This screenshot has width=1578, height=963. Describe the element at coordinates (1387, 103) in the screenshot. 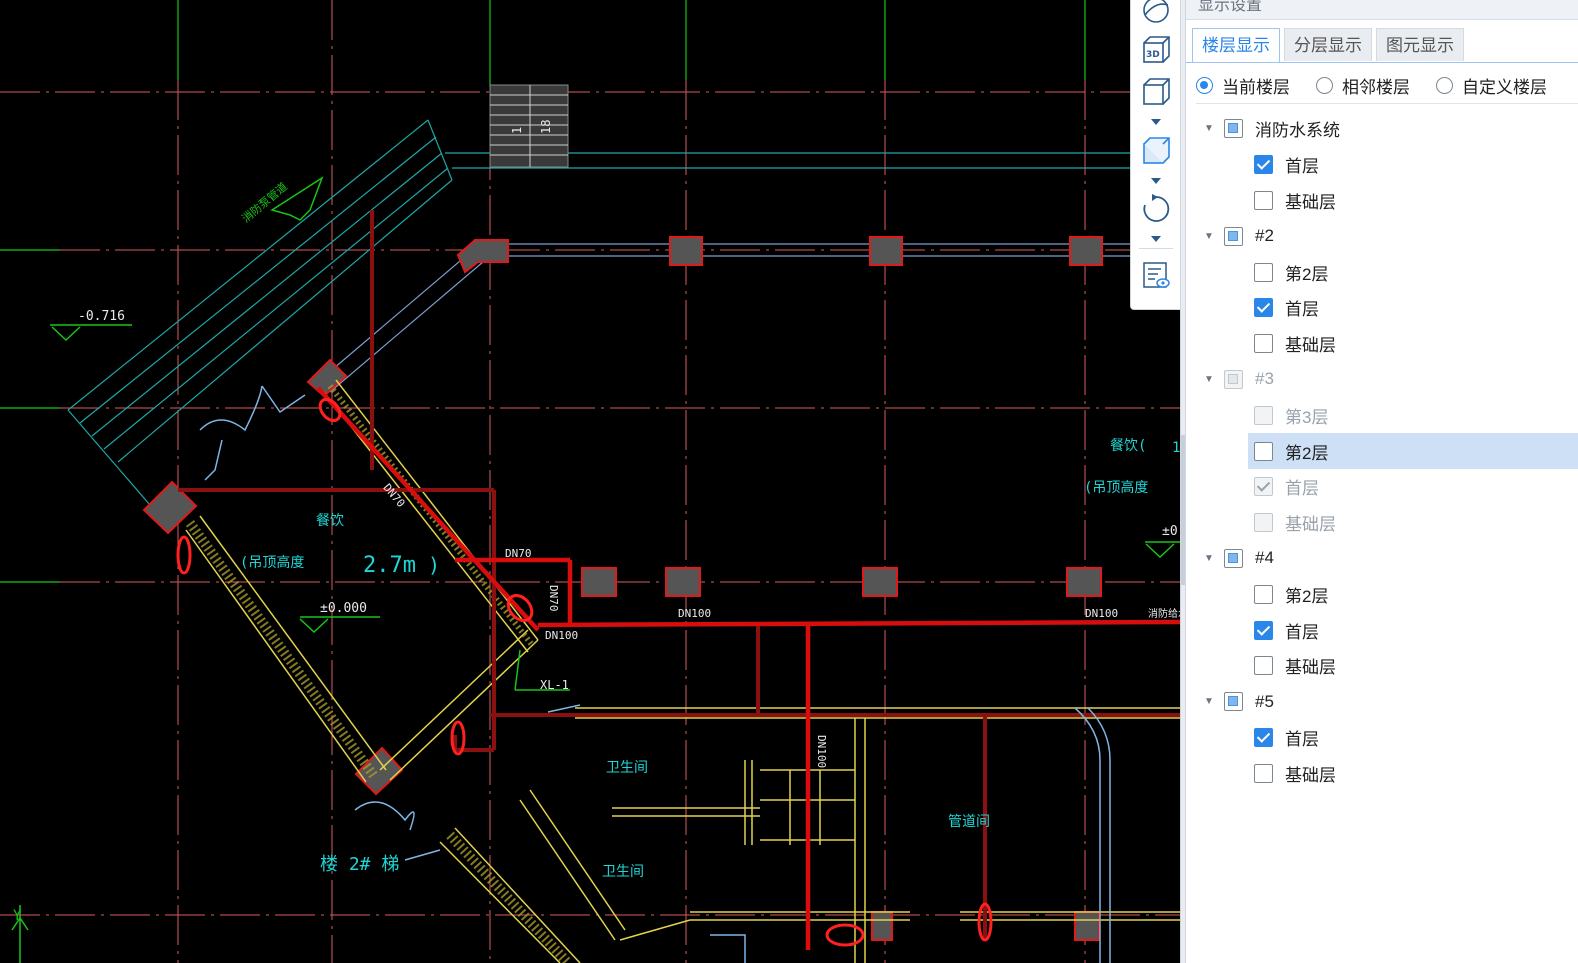

I see `divider` at that location.